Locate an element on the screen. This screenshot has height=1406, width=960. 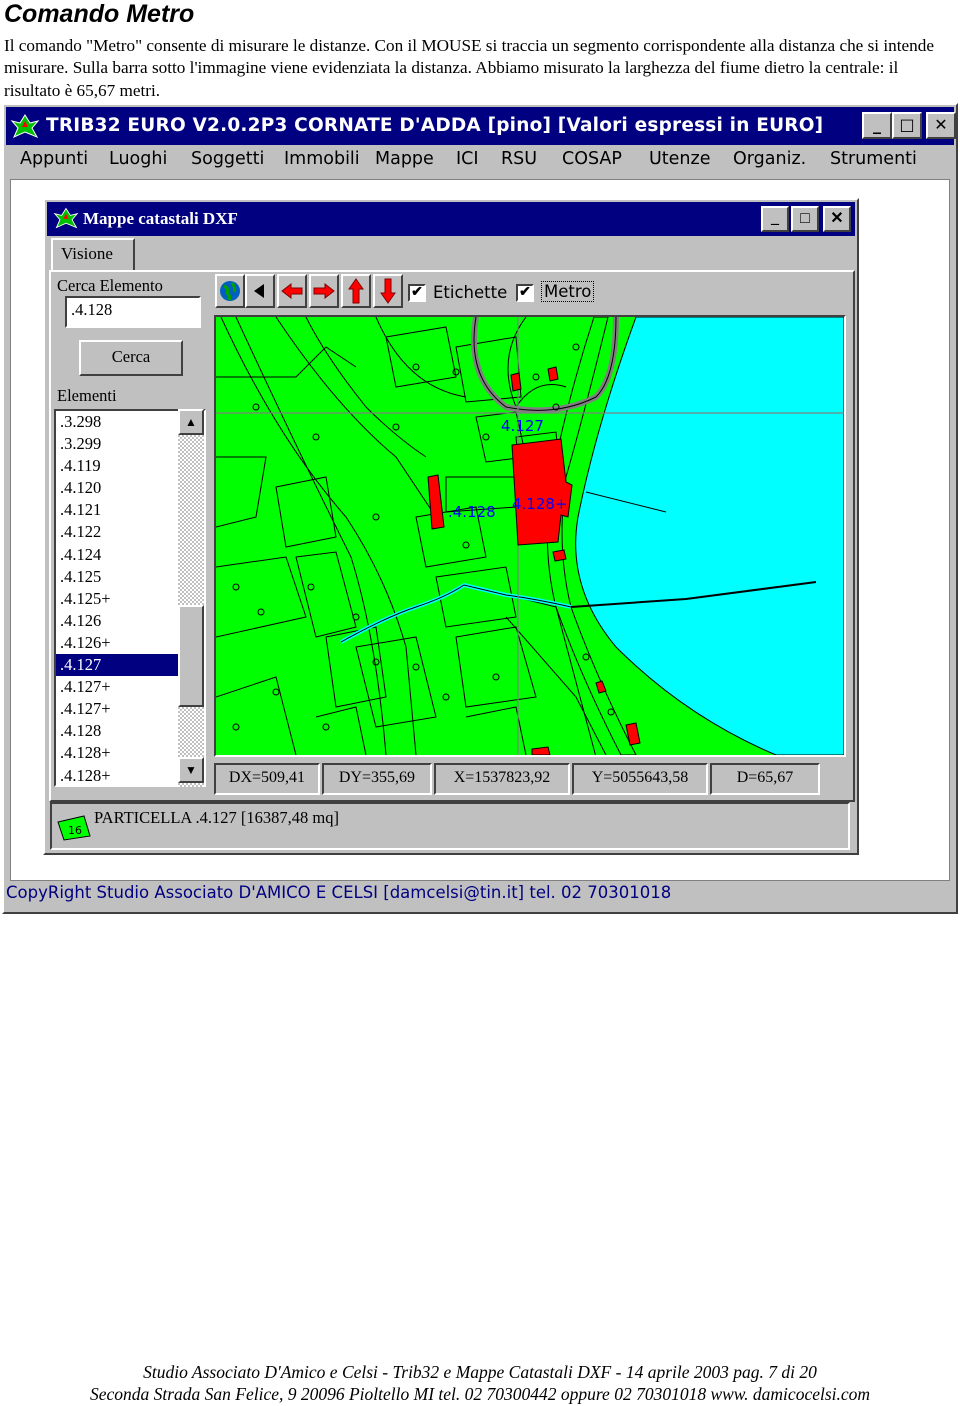
mappe-window-title: Mappe catastali DXF is located at coordinates (160, 218).